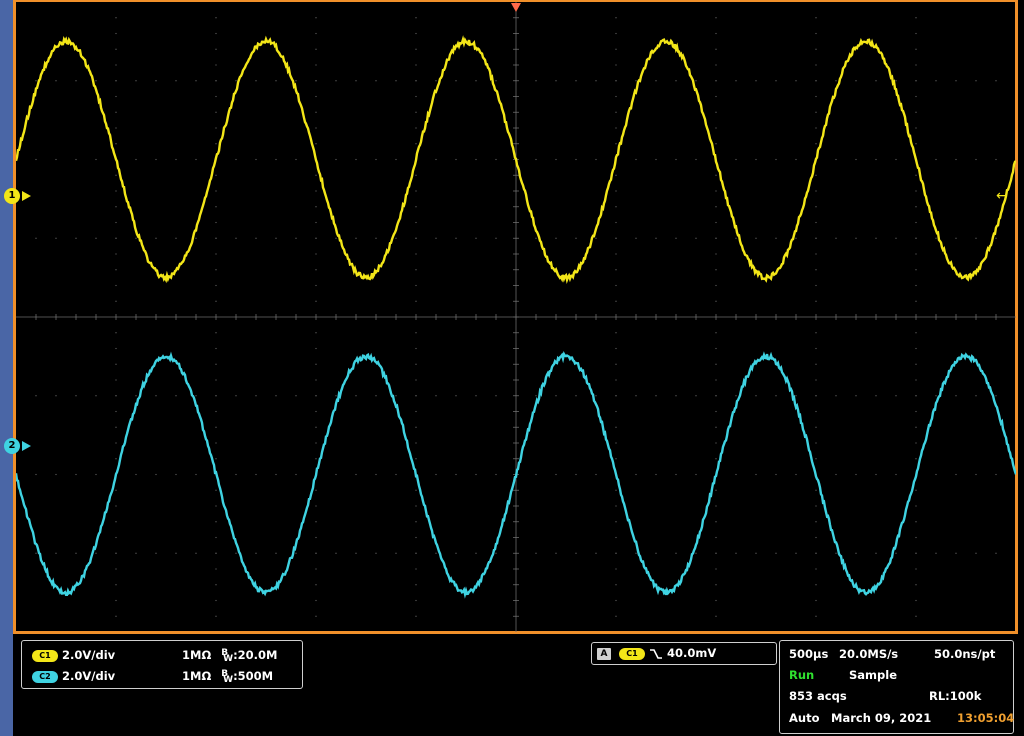 Image resolution: width=1024 pixels, height=736 pixels. Describe the element at coordinates (45, 656) in the screenshot. I see `channel-1-badge: C1` at that location.